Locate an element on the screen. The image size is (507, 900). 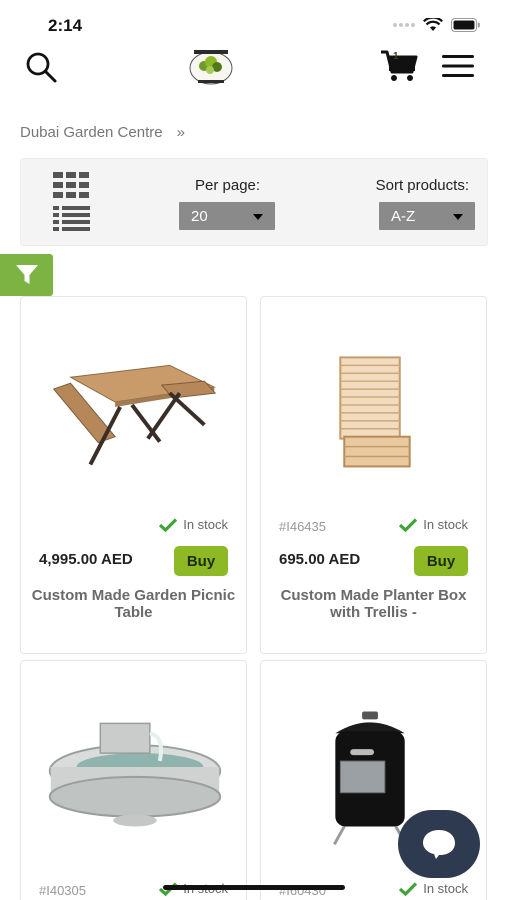
store-logo is located at coordinates (211, 66).